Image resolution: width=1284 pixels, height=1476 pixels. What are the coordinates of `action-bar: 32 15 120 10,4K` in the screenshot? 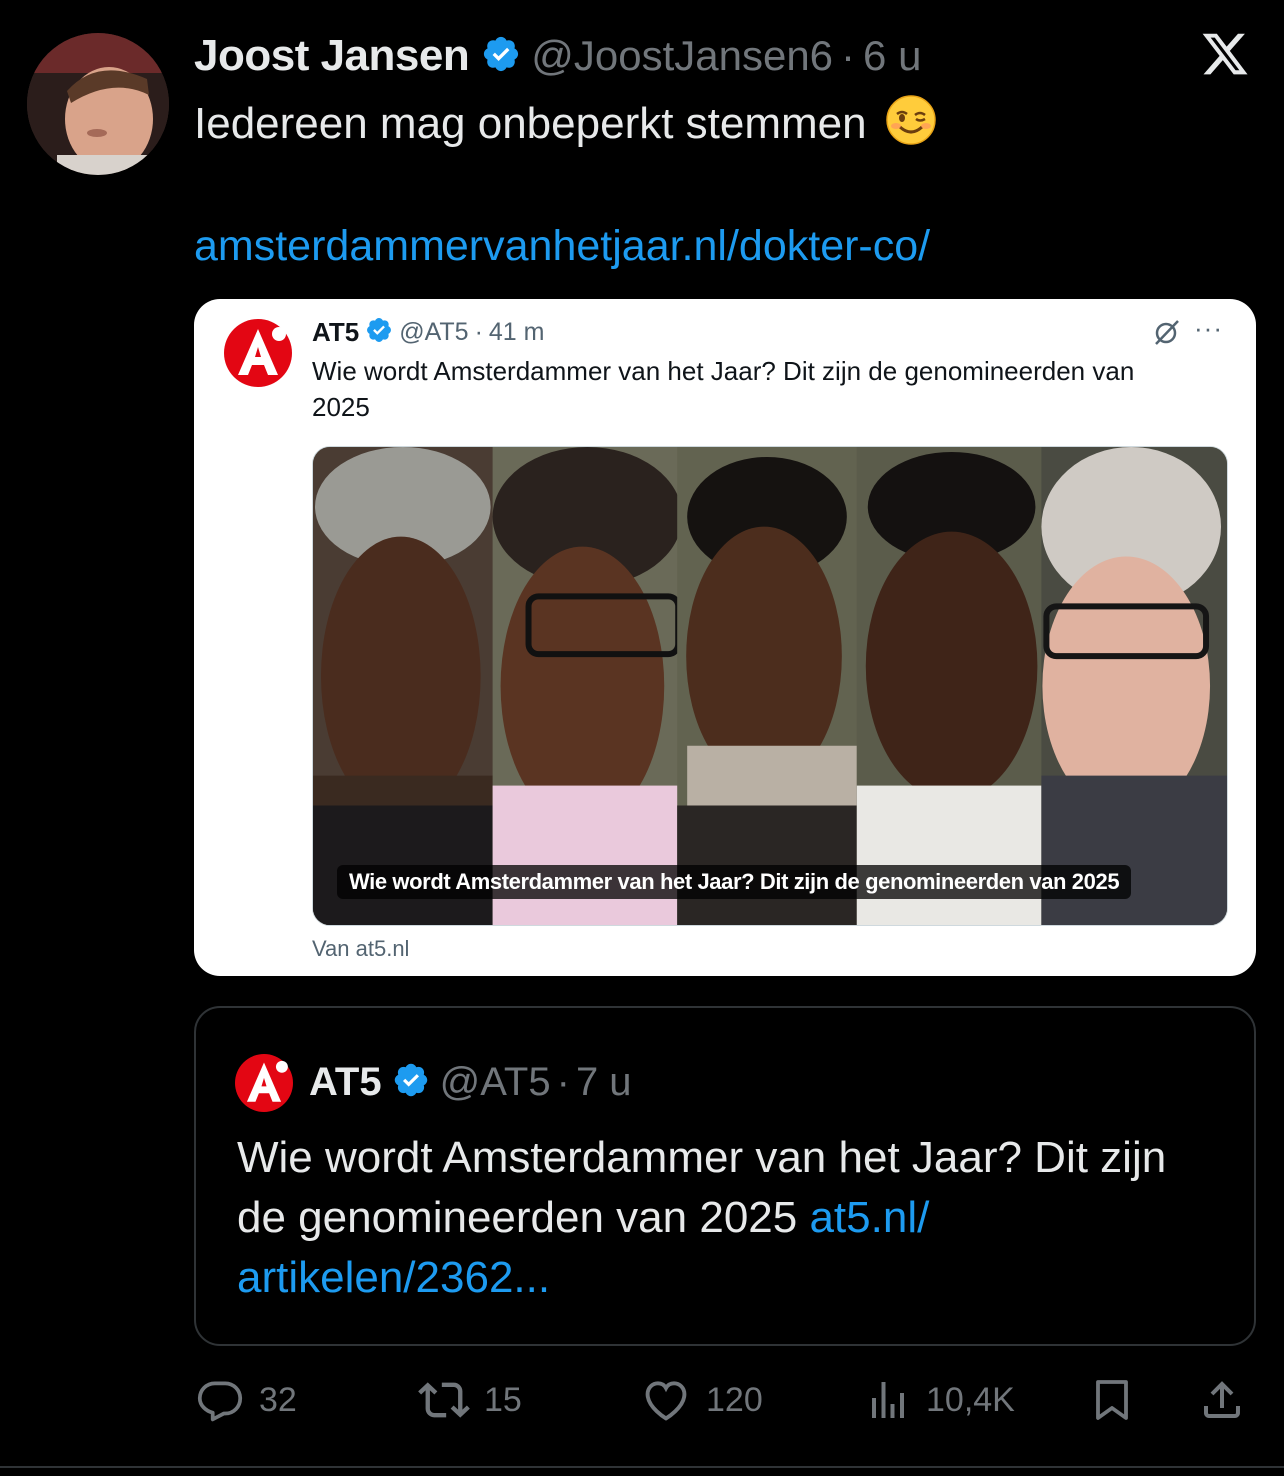 It's located at (642, 1400).